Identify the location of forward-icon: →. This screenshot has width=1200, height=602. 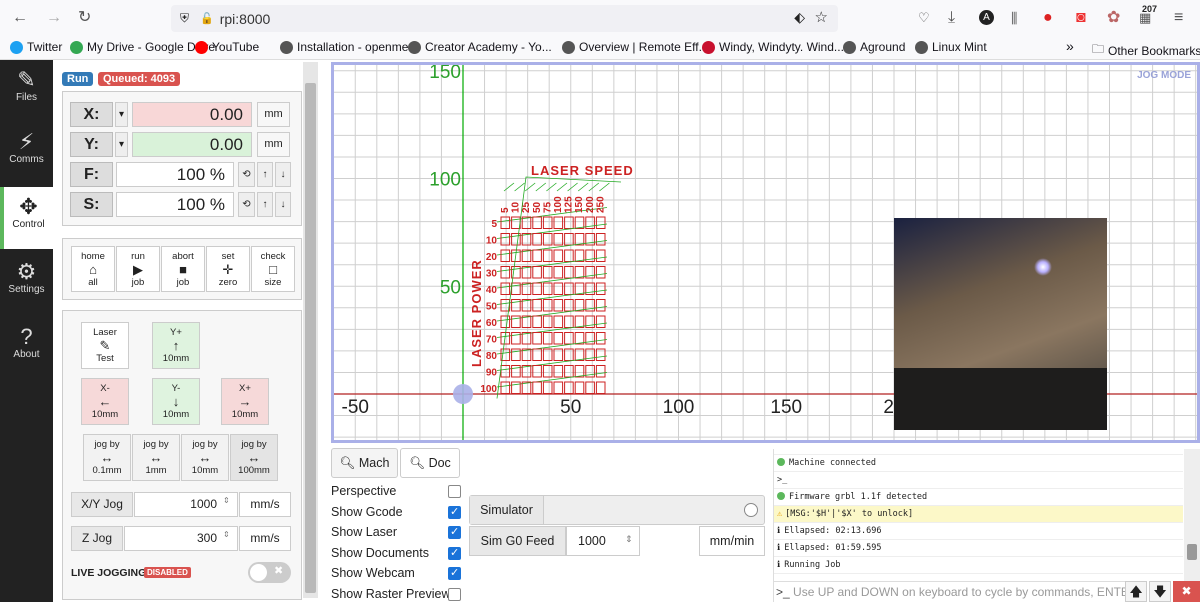
(54, 18).